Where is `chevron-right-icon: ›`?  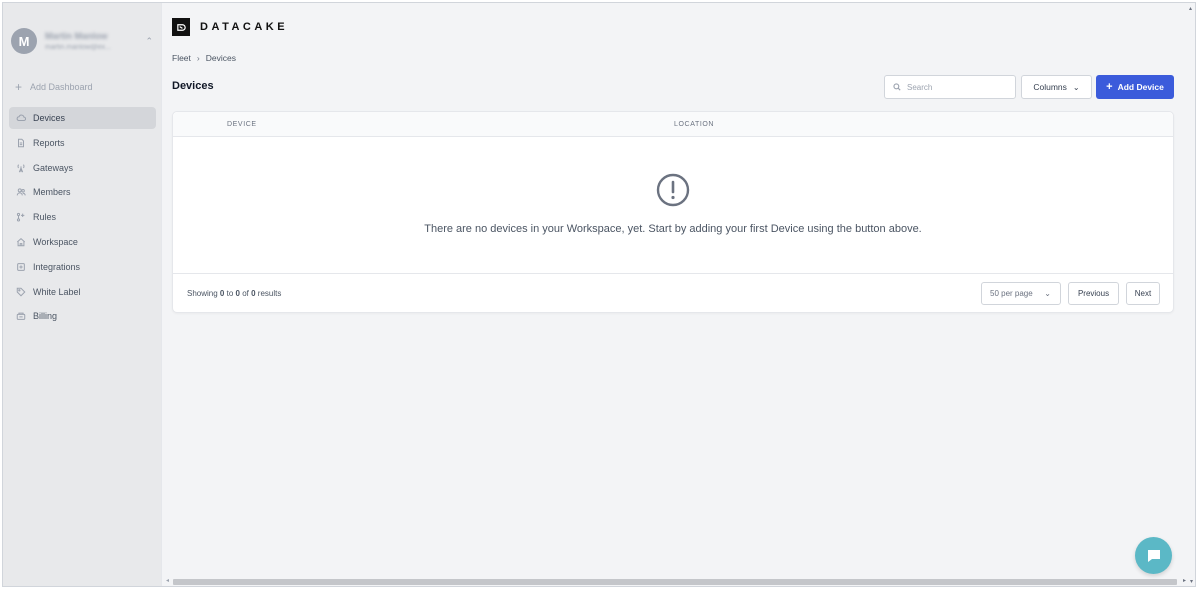
chevron-right-icon: › is located at coordinates (198, 58).